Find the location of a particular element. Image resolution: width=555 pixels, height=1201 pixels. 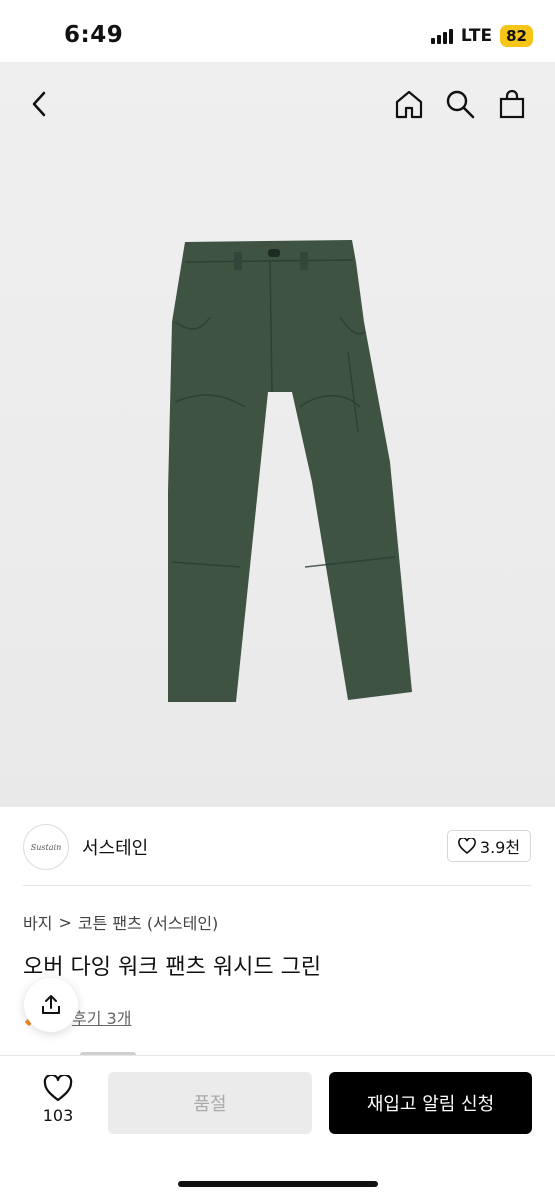

home-button is located at coordinates (409, 104).